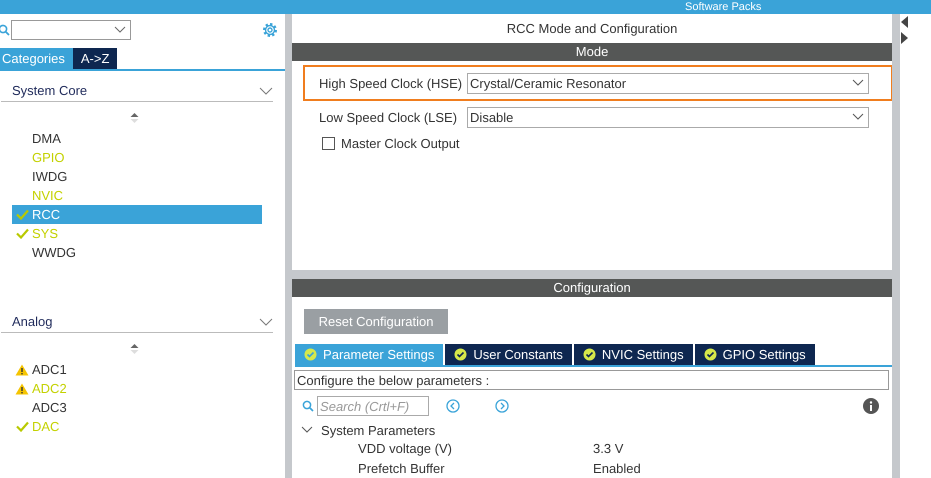 The height and width of the screenshot is (478, 931). I want to click on settings-tab: GPIO Settings, so click(754, 354).